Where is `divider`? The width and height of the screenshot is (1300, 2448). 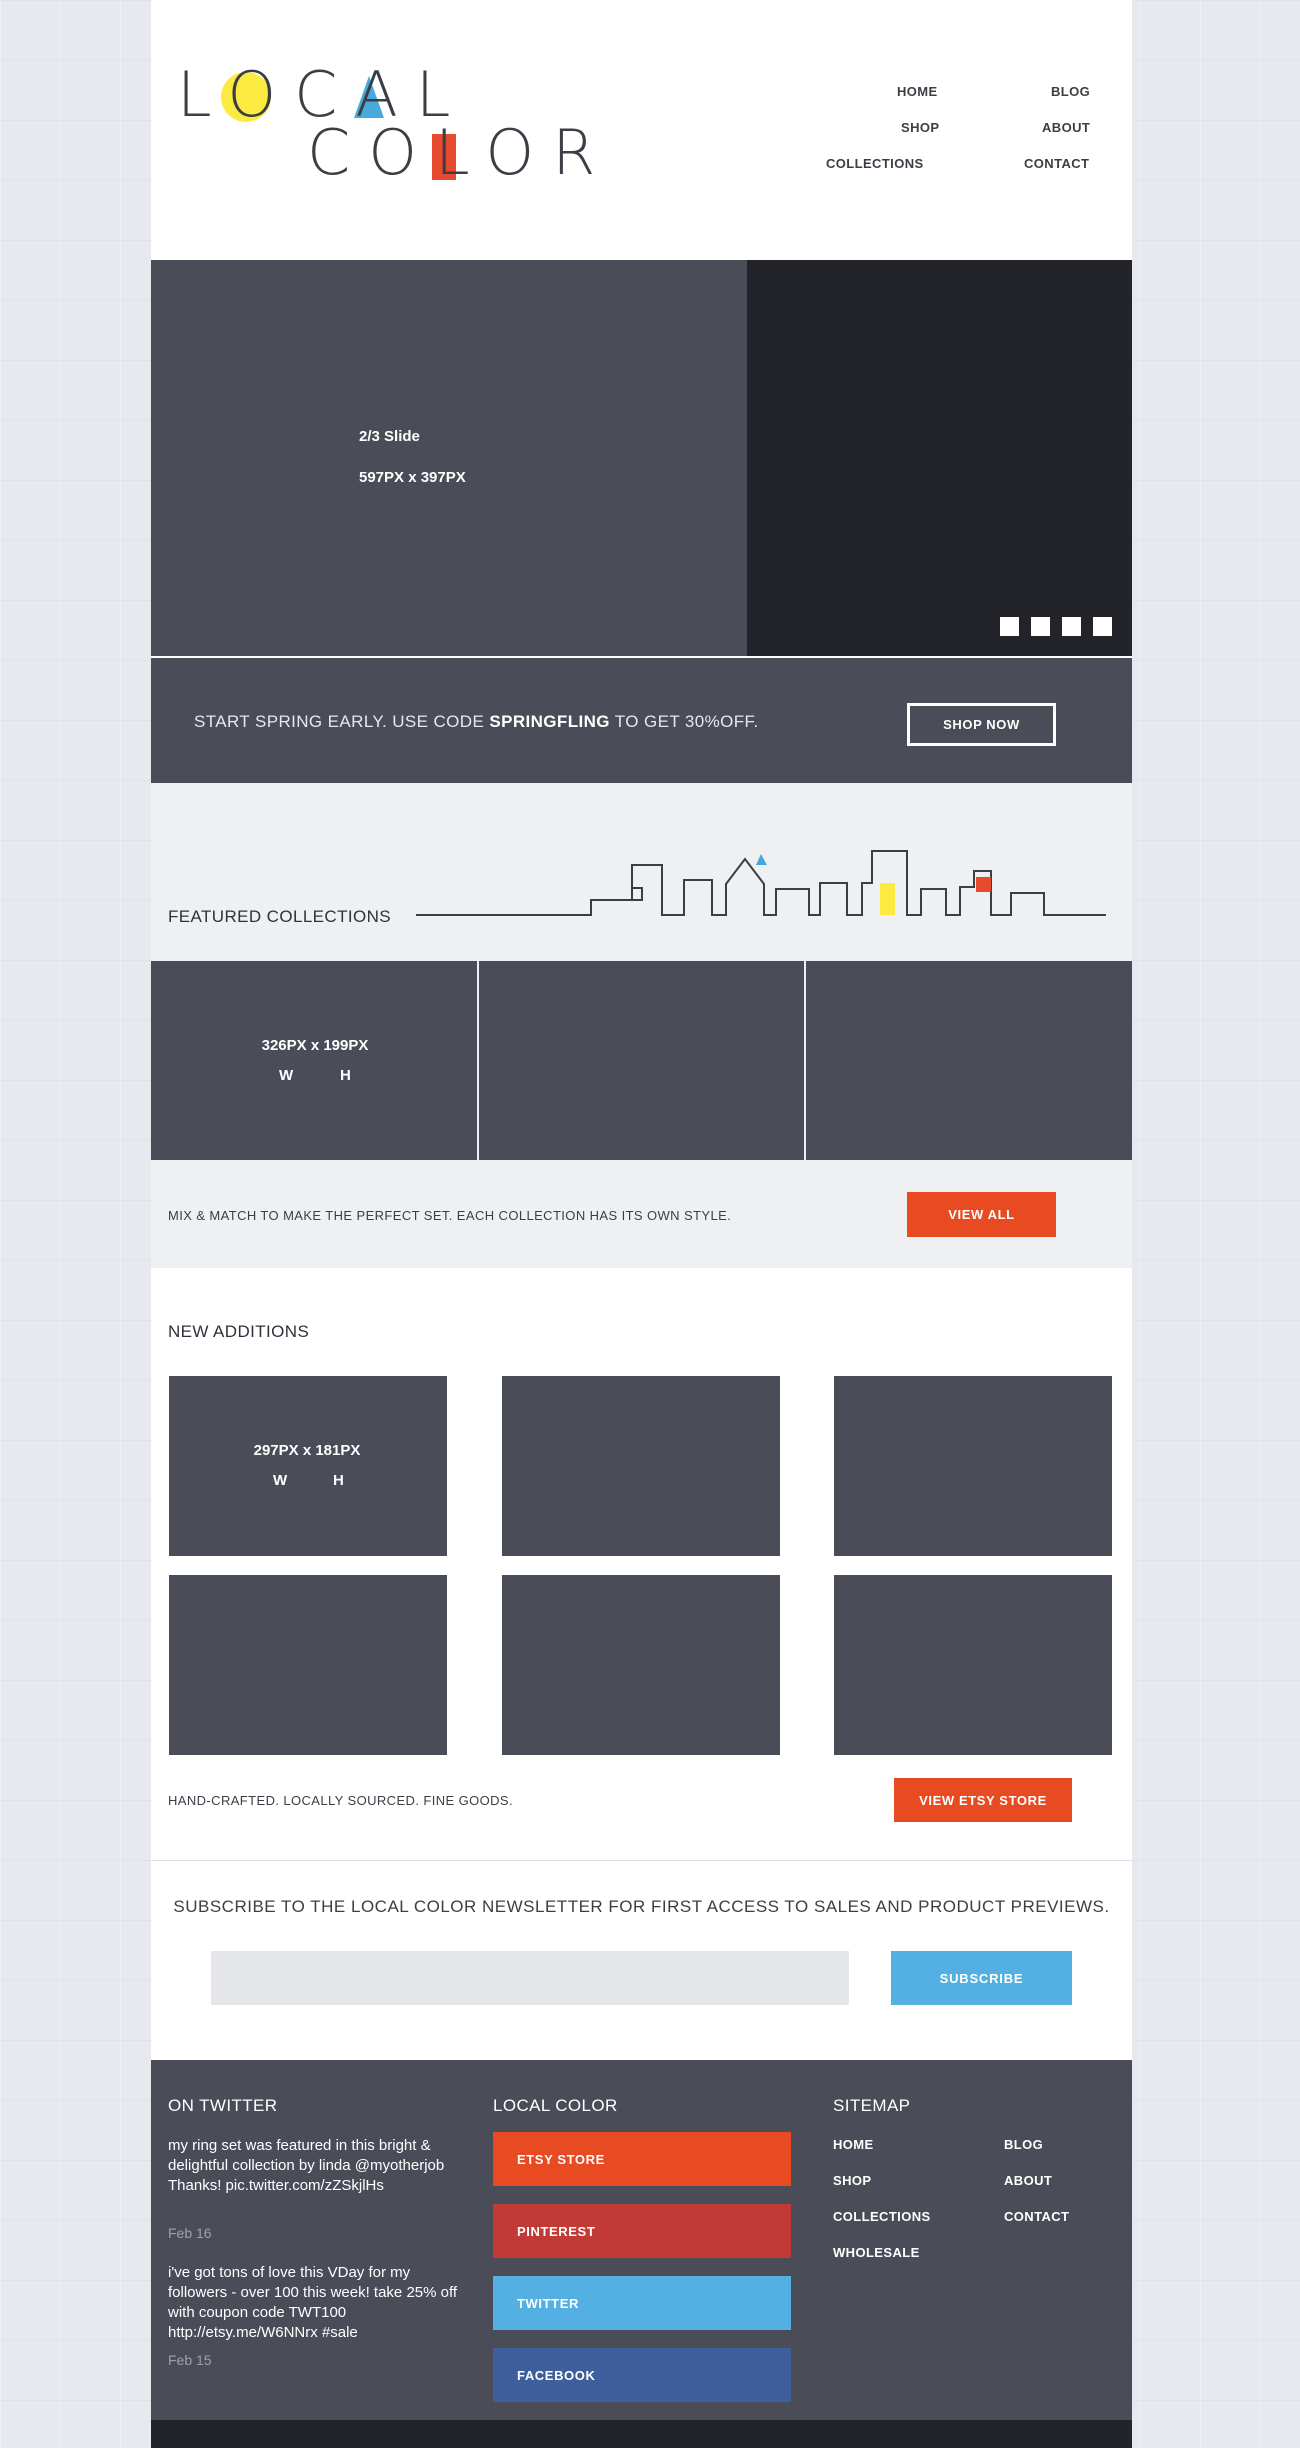
divider is located at coordinates (641, 1860).